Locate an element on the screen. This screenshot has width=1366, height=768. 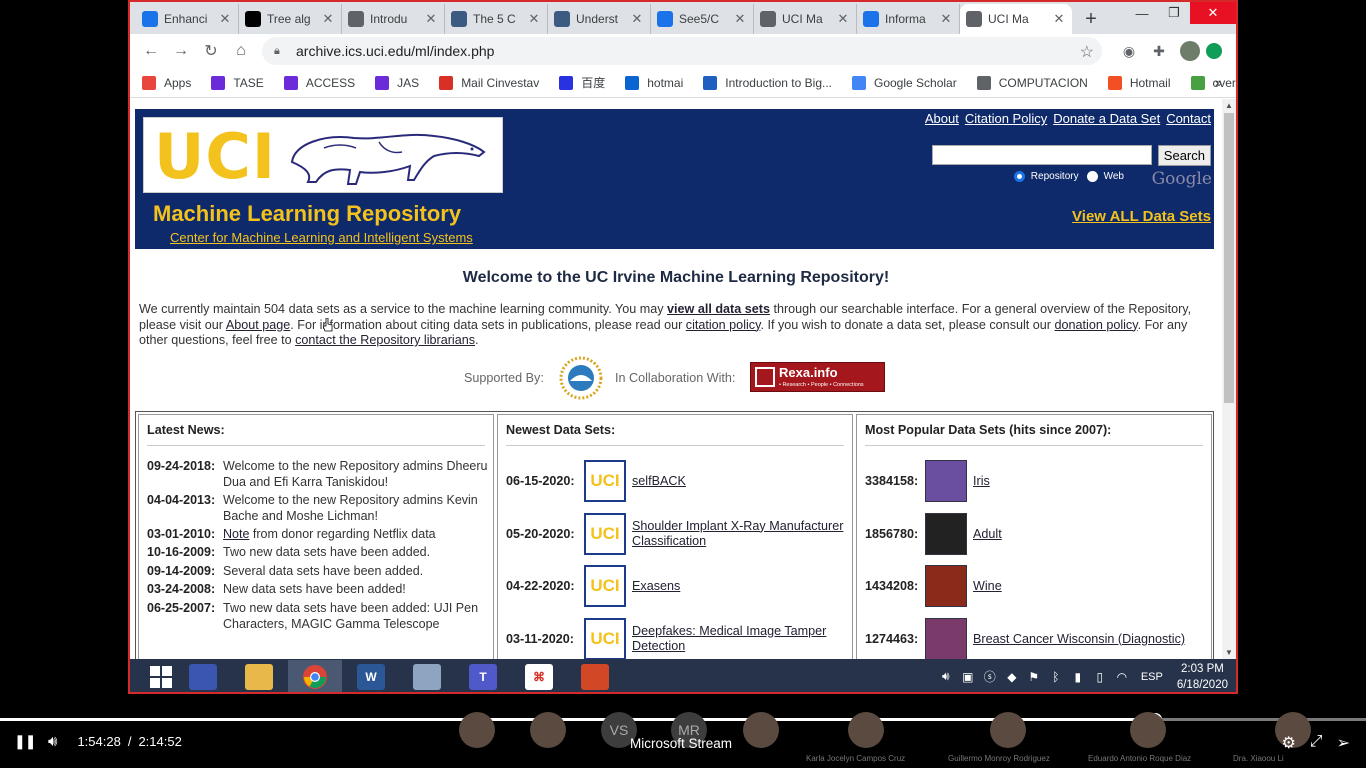
flag-icon: ⚑ is located at coordinates (1034, 677).